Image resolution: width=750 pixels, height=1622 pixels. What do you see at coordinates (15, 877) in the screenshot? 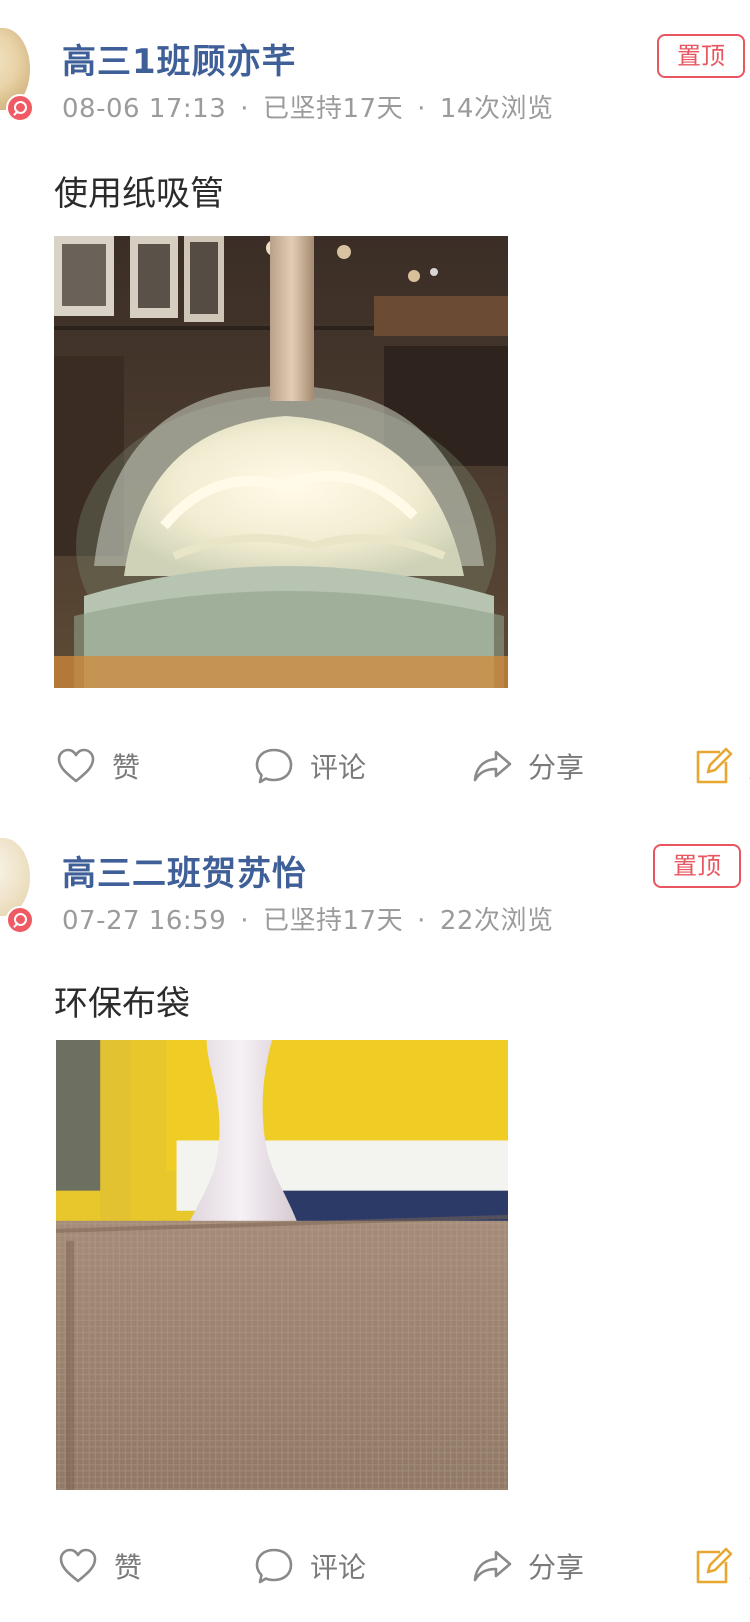
I see `avatar` at bounding box center [15, 877].